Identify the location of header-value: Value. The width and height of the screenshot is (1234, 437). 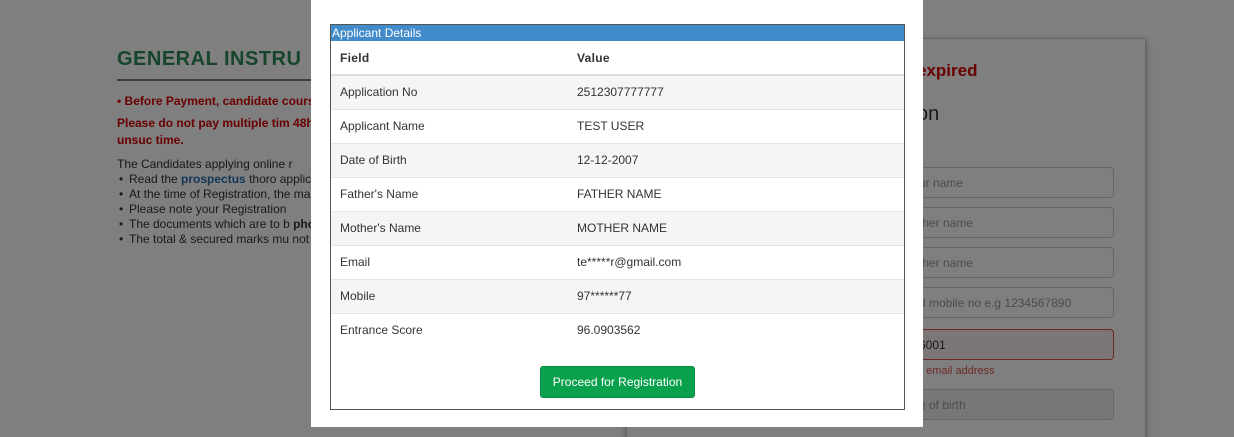
(736, 58).